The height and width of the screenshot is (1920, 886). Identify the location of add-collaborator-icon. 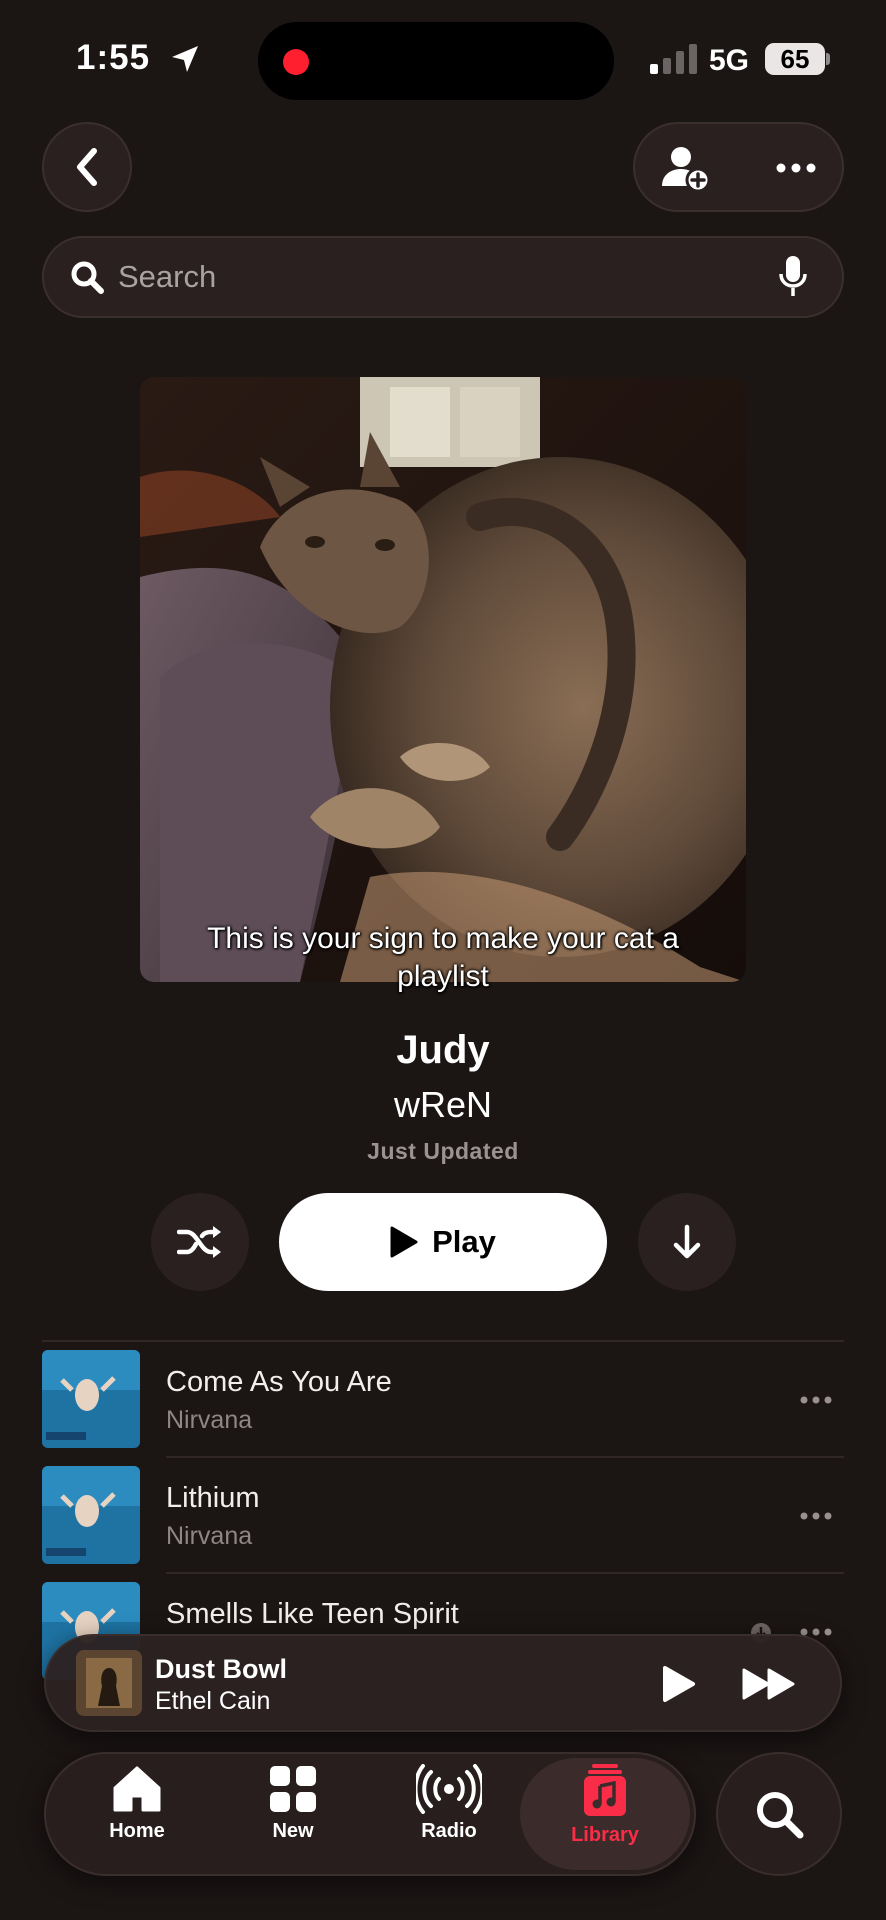
(686, 169).